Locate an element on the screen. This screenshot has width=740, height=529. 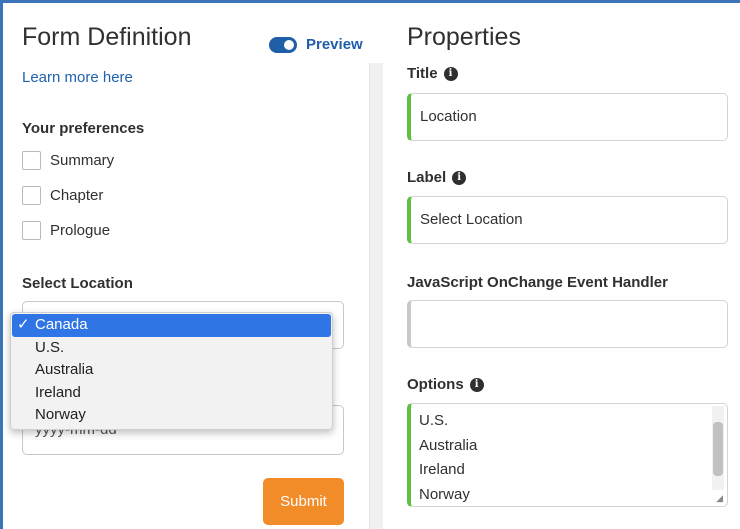
preview-label: Preview is located at coordinates (334, 44).